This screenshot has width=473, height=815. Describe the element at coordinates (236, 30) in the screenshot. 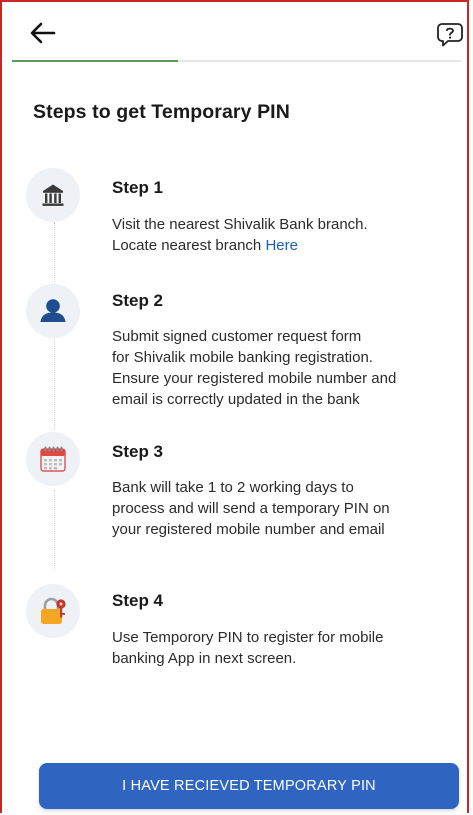

I see `top-bar` at that location.